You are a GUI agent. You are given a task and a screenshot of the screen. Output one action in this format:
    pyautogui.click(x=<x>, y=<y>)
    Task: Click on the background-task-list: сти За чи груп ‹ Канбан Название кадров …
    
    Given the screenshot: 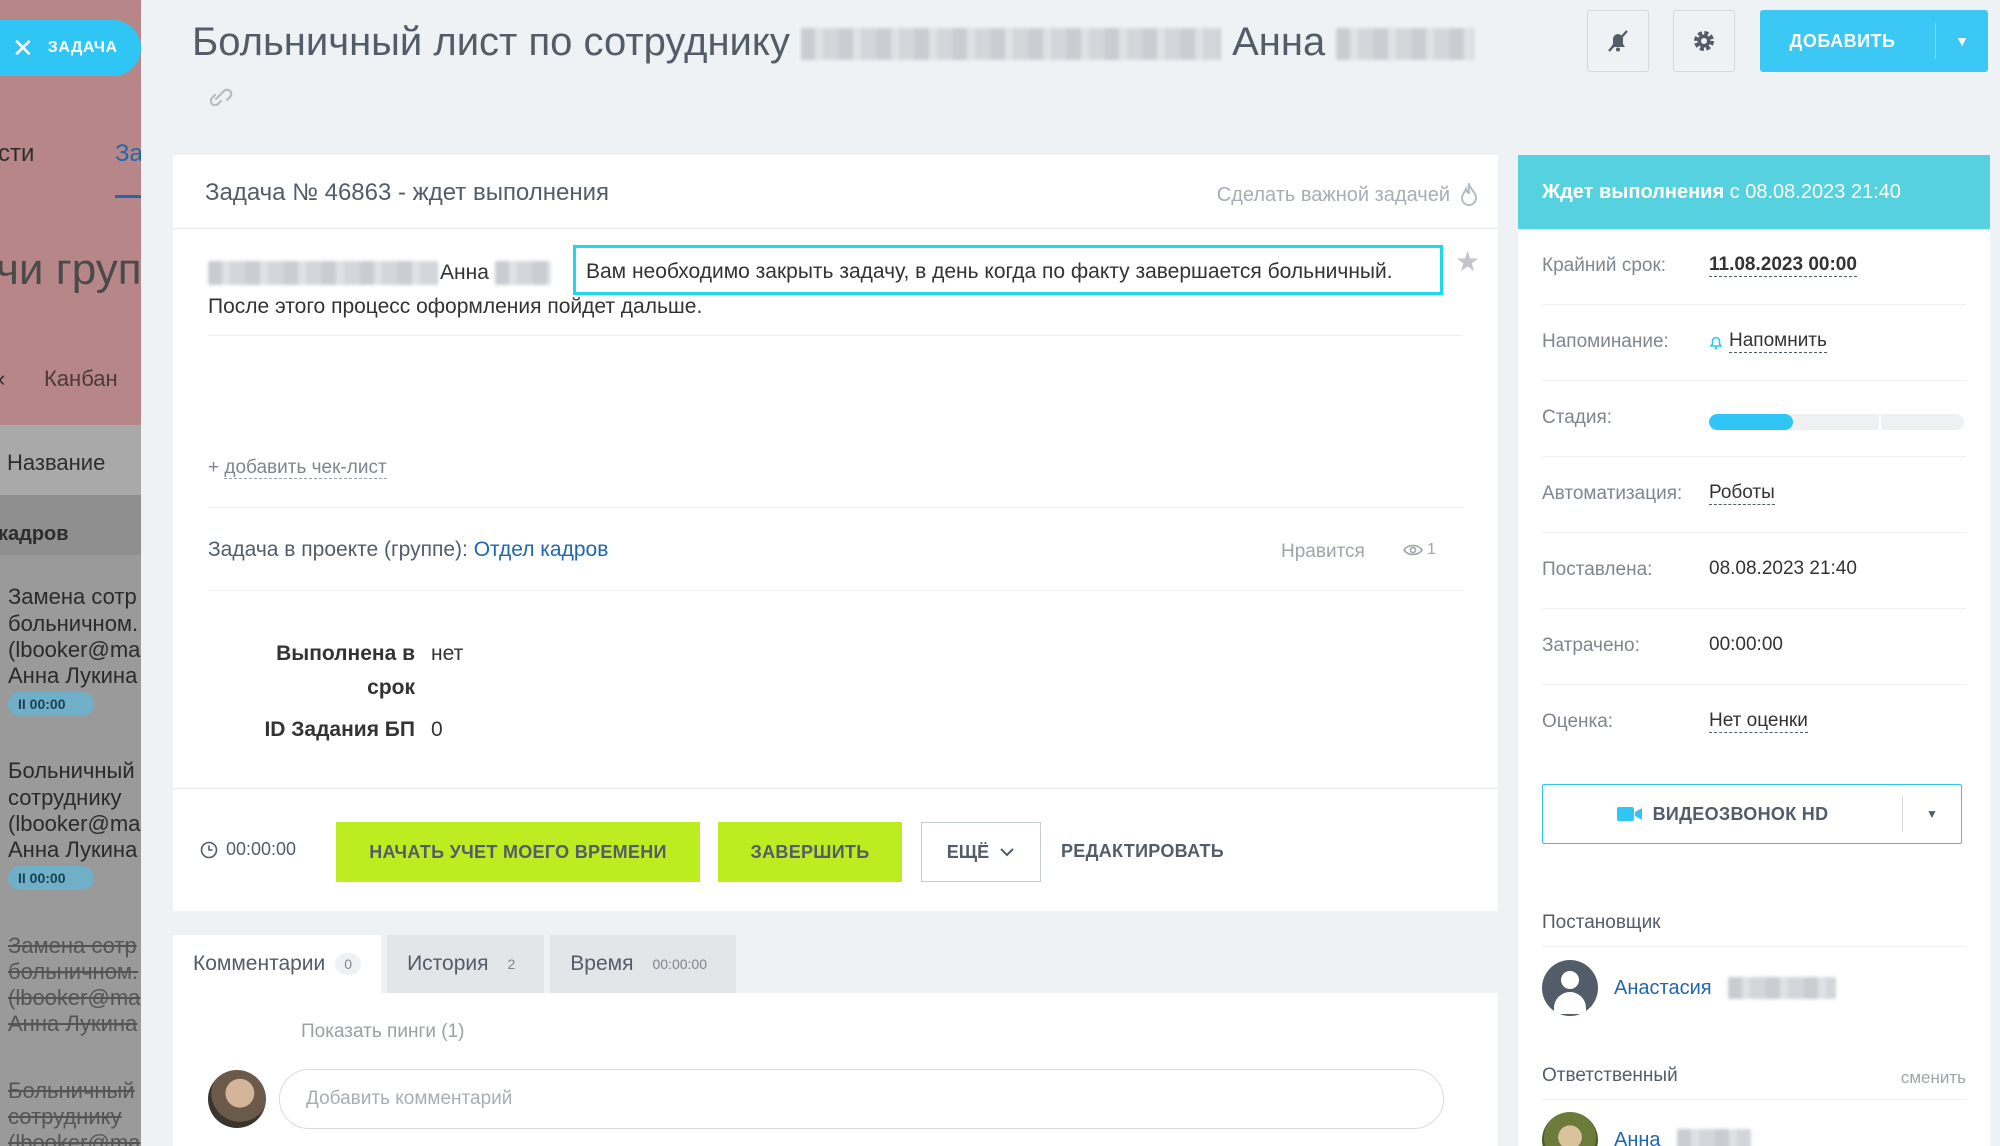 What is the action you would take?
    pyautogui.click(x=70, y=573)
    